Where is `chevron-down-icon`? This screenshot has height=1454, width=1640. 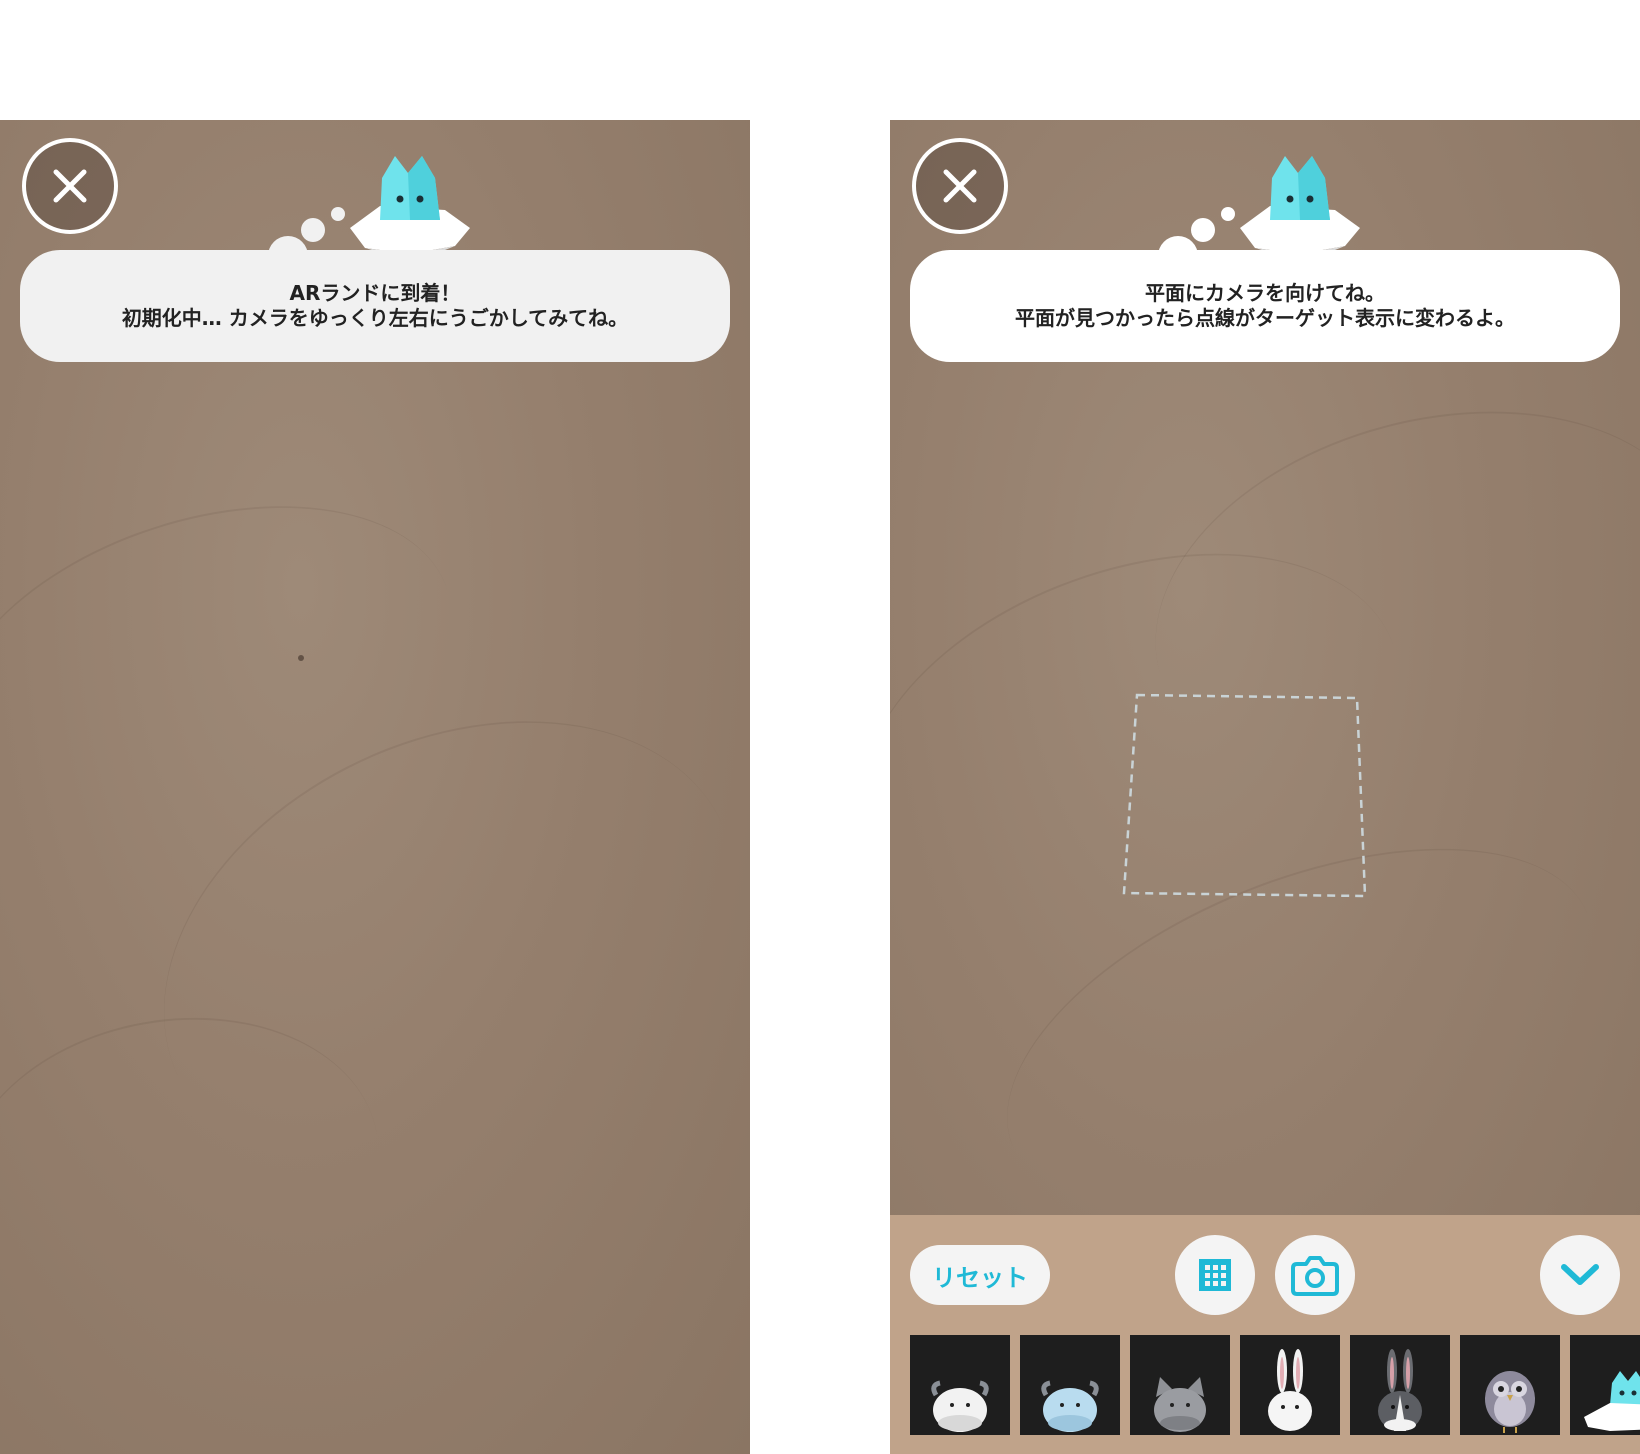 chevron-down-icon is located at coordinates (1580, 1274).